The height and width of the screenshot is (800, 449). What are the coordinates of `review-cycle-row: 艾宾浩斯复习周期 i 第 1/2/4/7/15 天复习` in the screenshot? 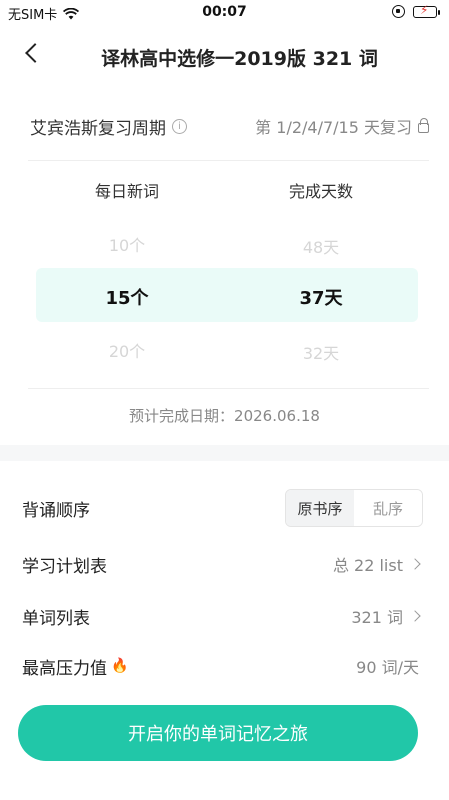 It's located at (229, 126).